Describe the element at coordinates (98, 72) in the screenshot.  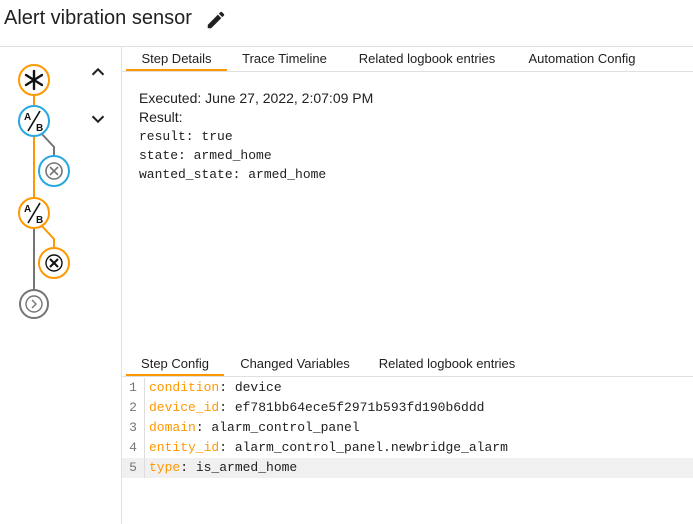
I see `chevron-up-icon` at that location.